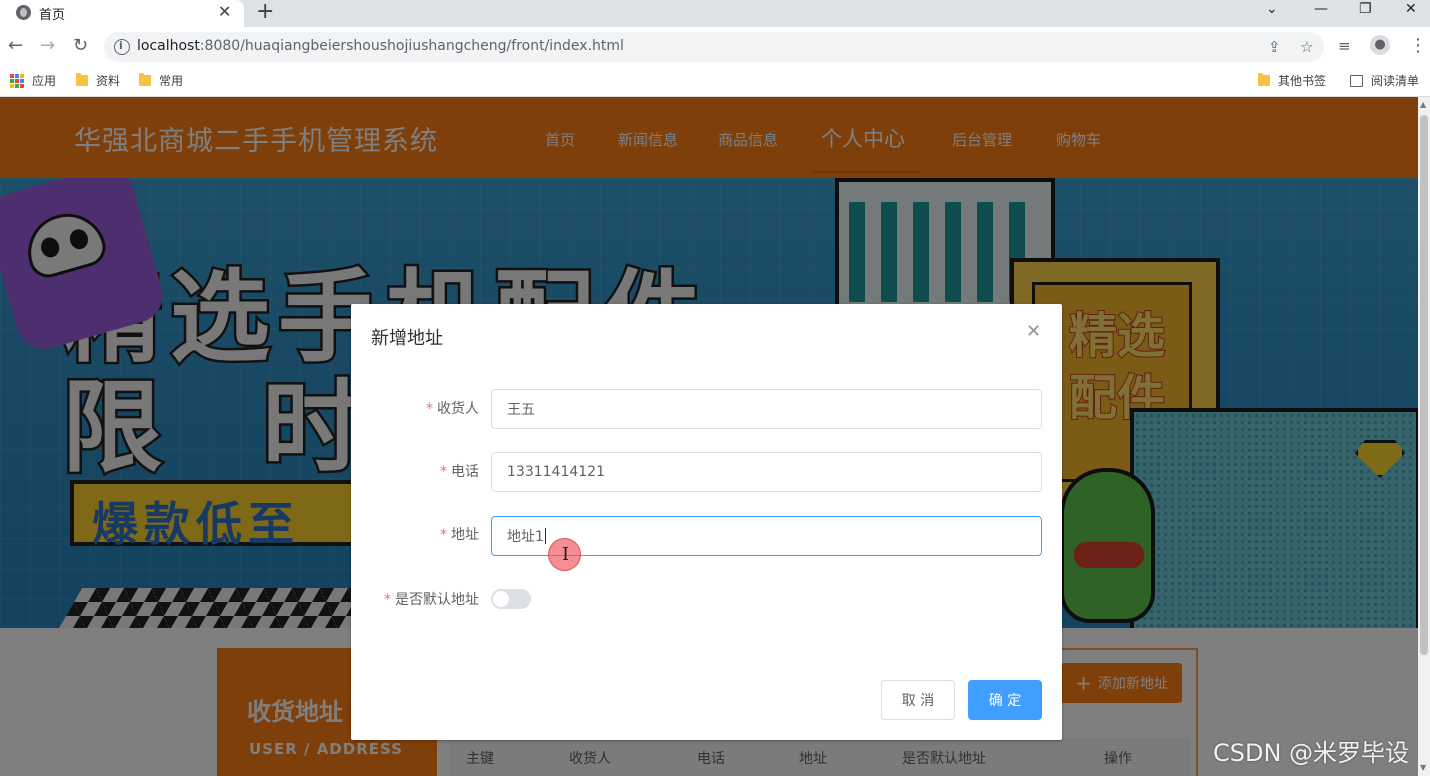  Describe the element at coordinates (122, 47) in the screenshot. I see `site-info-icon` at that location.